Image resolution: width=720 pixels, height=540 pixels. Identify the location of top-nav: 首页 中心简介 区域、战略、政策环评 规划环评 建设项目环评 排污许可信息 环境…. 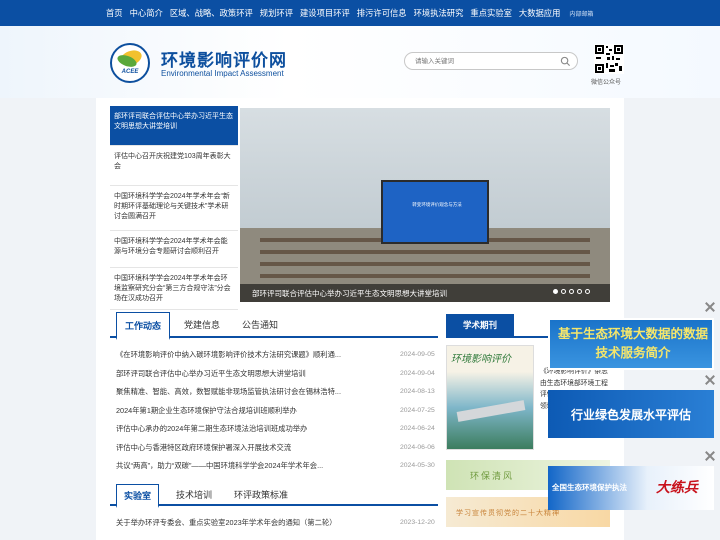
(360, 13).